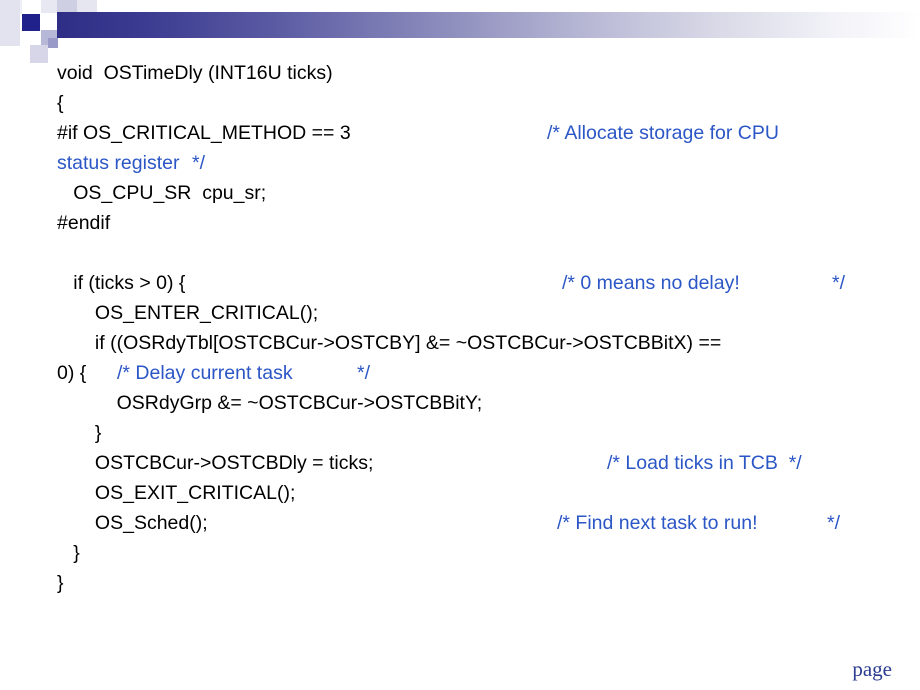 Image resolution: width=920 pixels, height=690 pixels. What do you see at coordinates (84, 223) in the screenshot?
I see `code-text: #endif` at bounding box center [84, 223].